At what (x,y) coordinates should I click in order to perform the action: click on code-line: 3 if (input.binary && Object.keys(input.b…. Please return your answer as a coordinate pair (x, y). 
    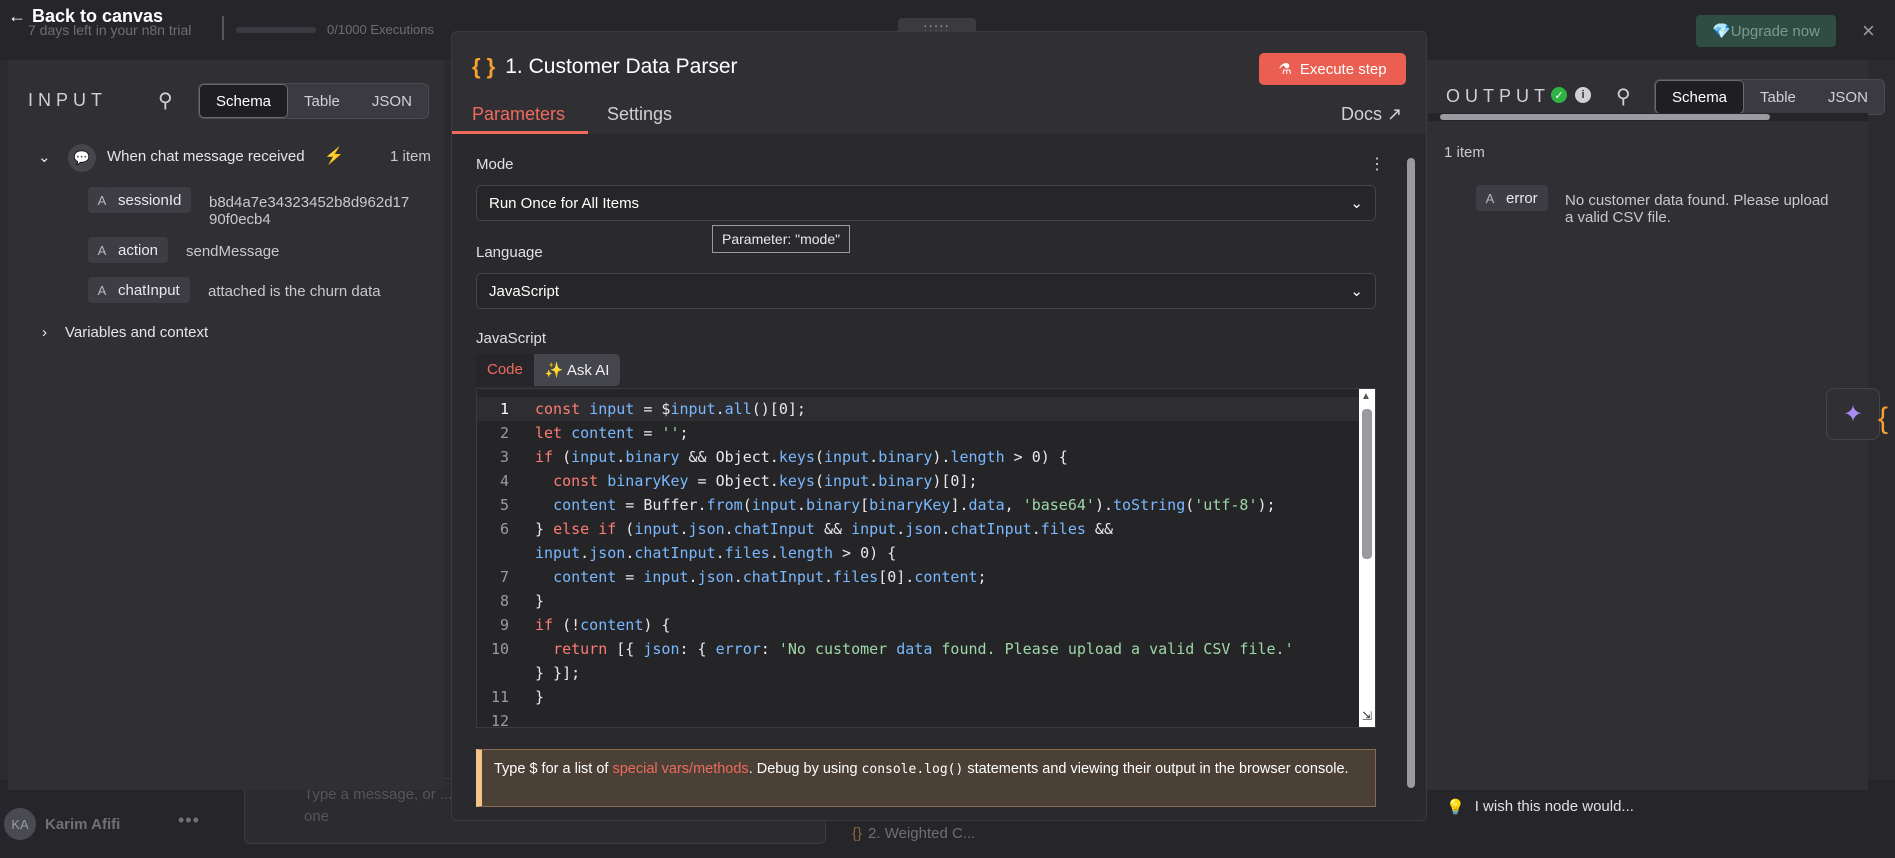
    Looking at the image, I should click on (917, 457).